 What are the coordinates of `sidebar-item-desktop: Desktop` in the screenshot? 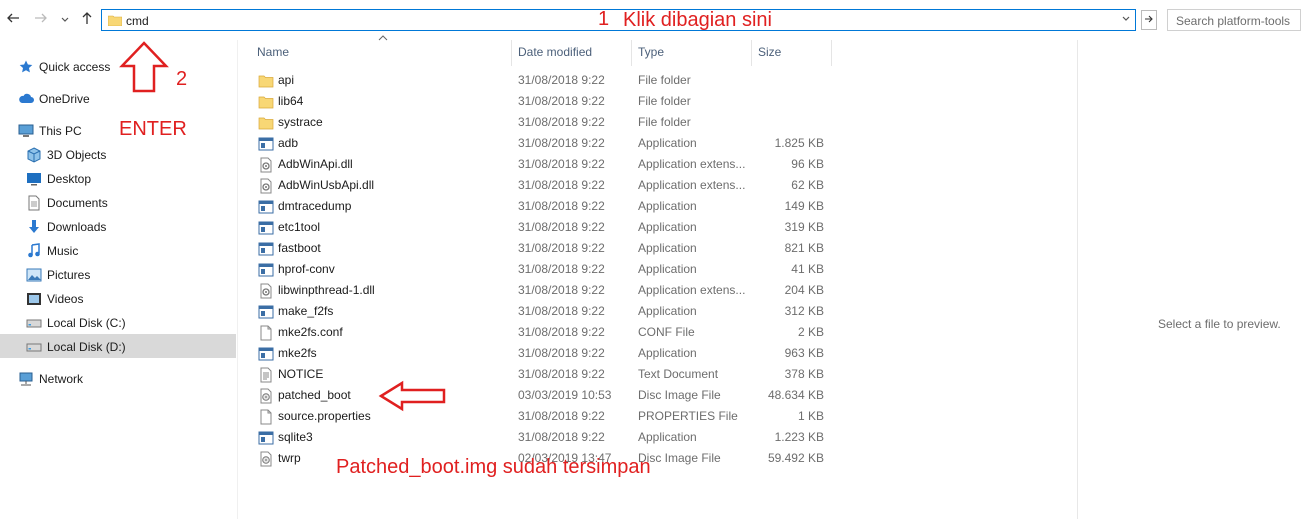 It's located at (58, 178).